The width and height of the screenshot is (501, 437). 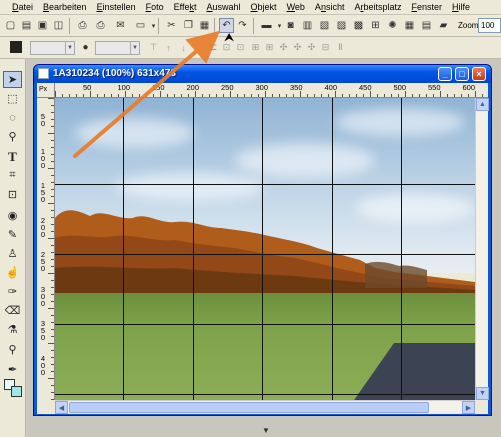 I want to click on ruler-tick-label: 2 5 0, so click(x=43, y=261).